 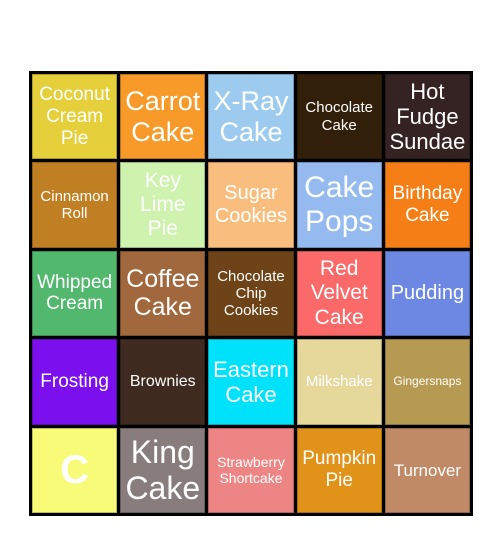 I want to click on bingo-cell-label: Carrot Cake, so click(x=163, y=116).